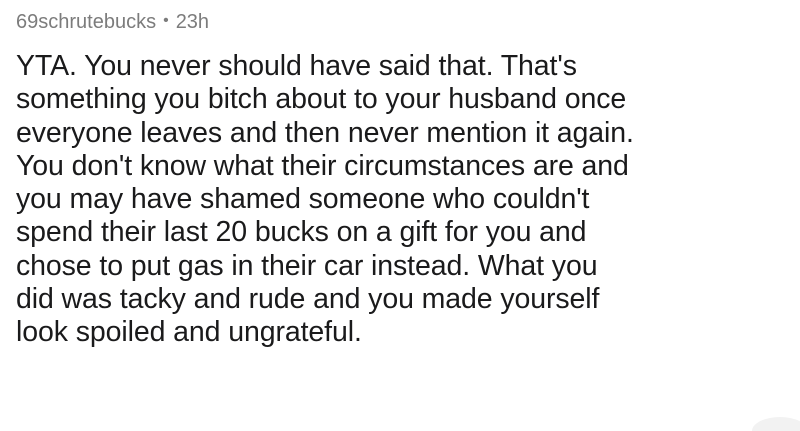 The height and width of the screenshot is (431, 800). I want to click on corner-decoration, so click(776, 424).